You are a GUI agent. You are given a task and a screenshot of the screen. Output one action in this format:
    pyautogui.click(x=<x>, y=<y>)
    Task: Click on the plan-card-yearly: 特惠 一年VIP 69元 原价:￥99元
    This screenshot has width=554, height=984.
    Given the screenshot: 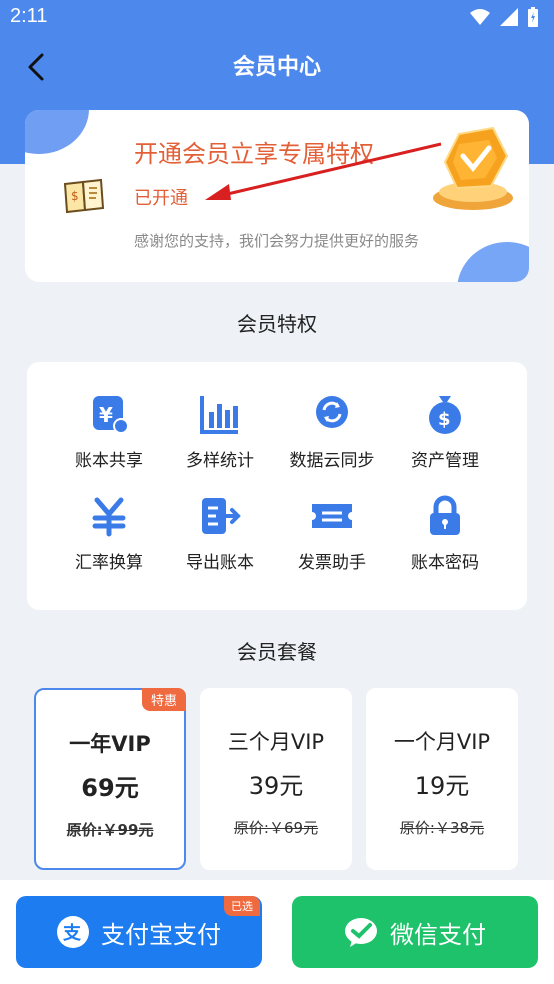 What is the action you would take?
    pyautogui.click(x=110, y=779)
    